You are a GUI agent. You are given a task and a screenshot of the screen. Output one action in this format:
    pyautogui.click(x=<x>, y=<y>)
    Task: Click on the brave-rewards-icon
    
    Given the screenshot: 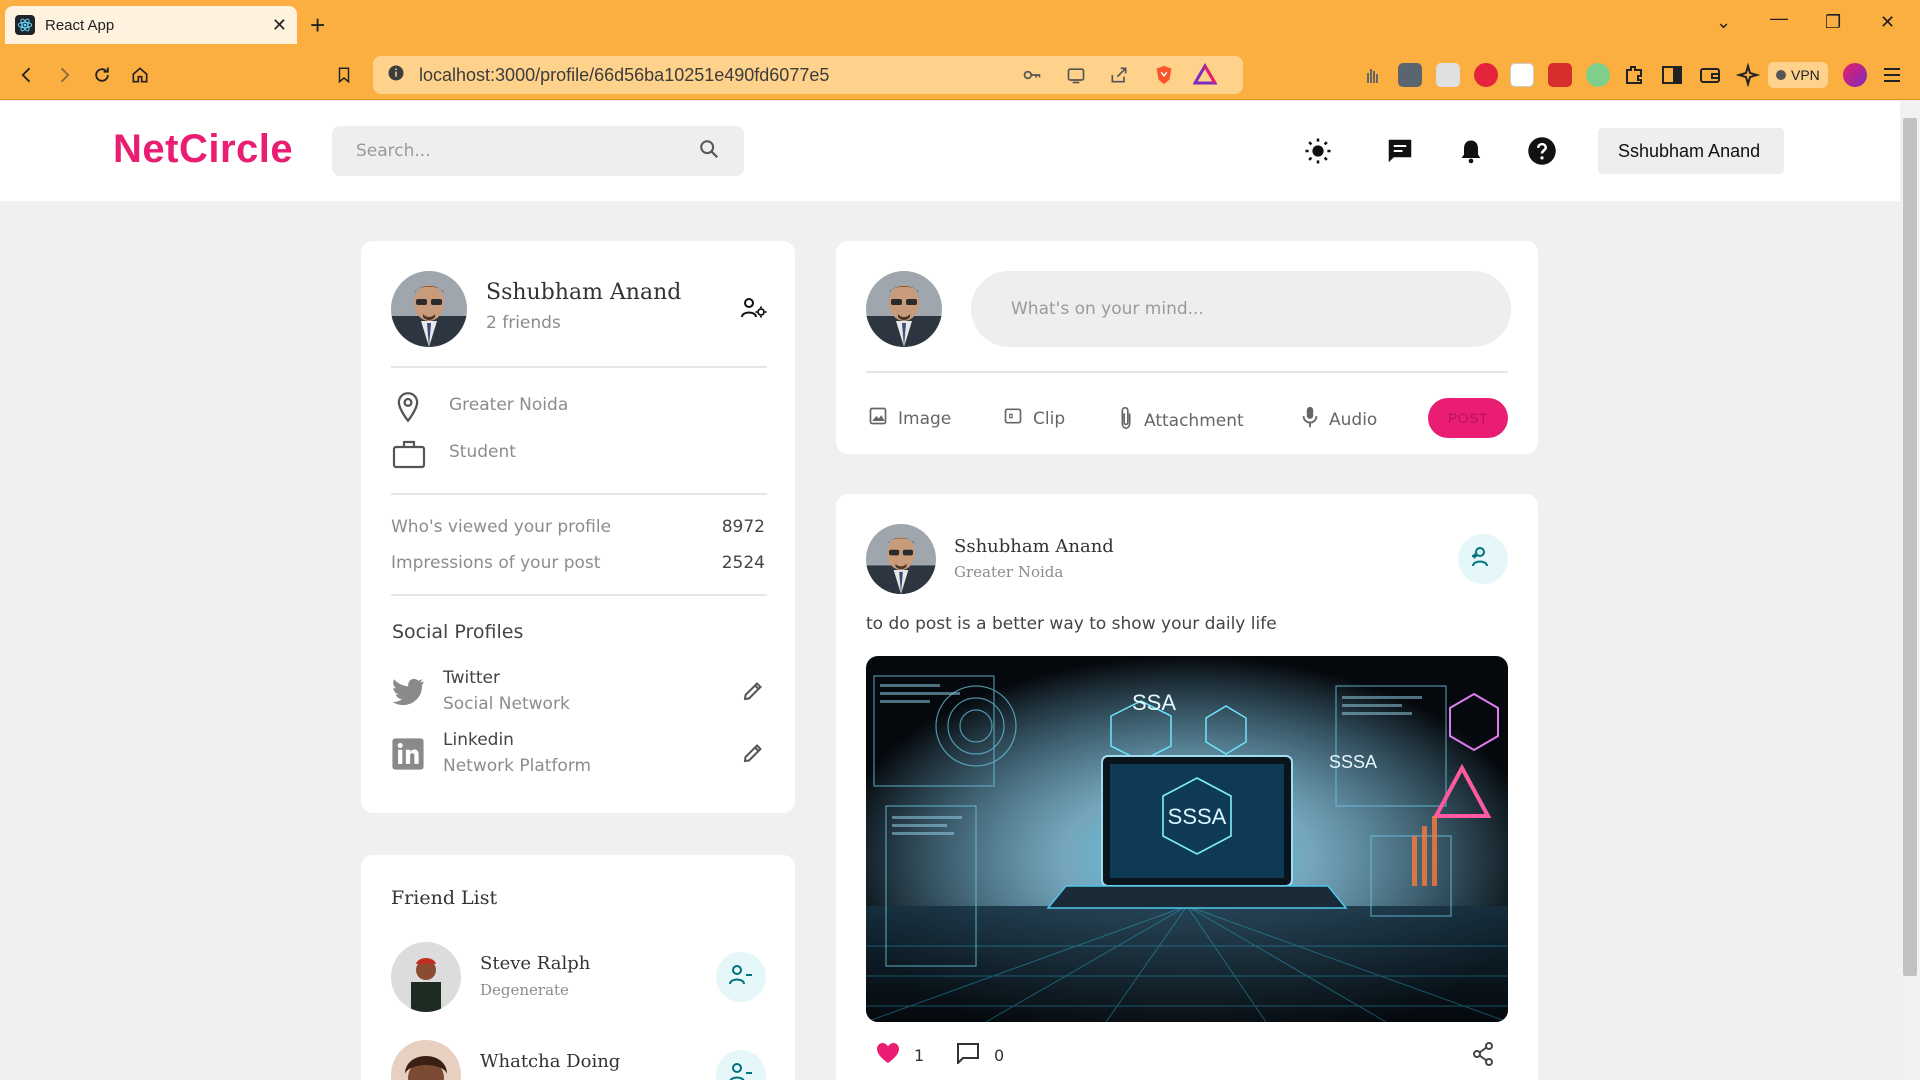 What is the action you would take?
    pyautogui.click(x=1205, y=77)
    